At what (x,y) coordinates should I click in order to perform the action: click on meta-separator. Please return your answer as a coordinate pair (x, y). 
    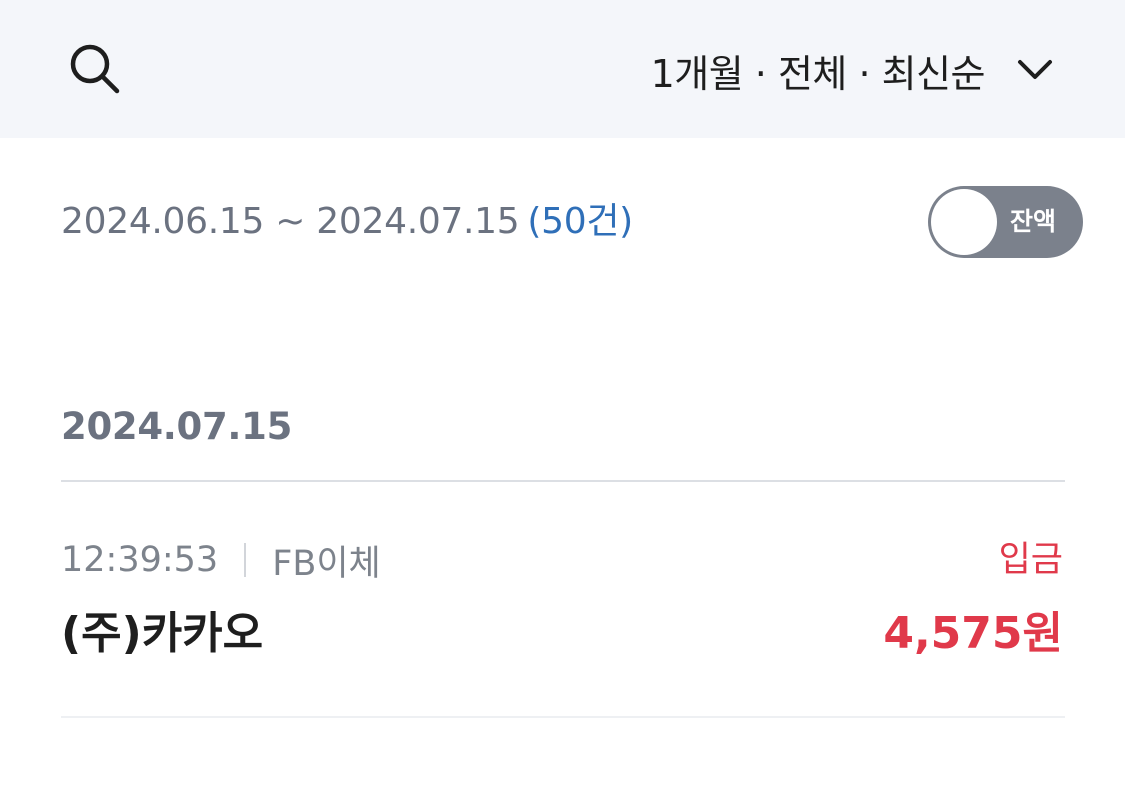
    Looking at the image, I should click on (245, 560).